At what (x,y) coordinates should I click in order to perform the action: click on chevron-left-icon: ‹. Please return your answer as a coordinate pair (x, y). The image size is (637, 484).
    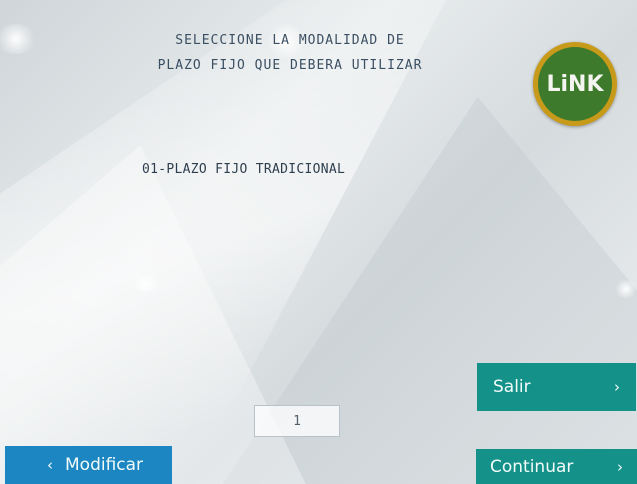
    Looking at the image, I should click on (50, 465).